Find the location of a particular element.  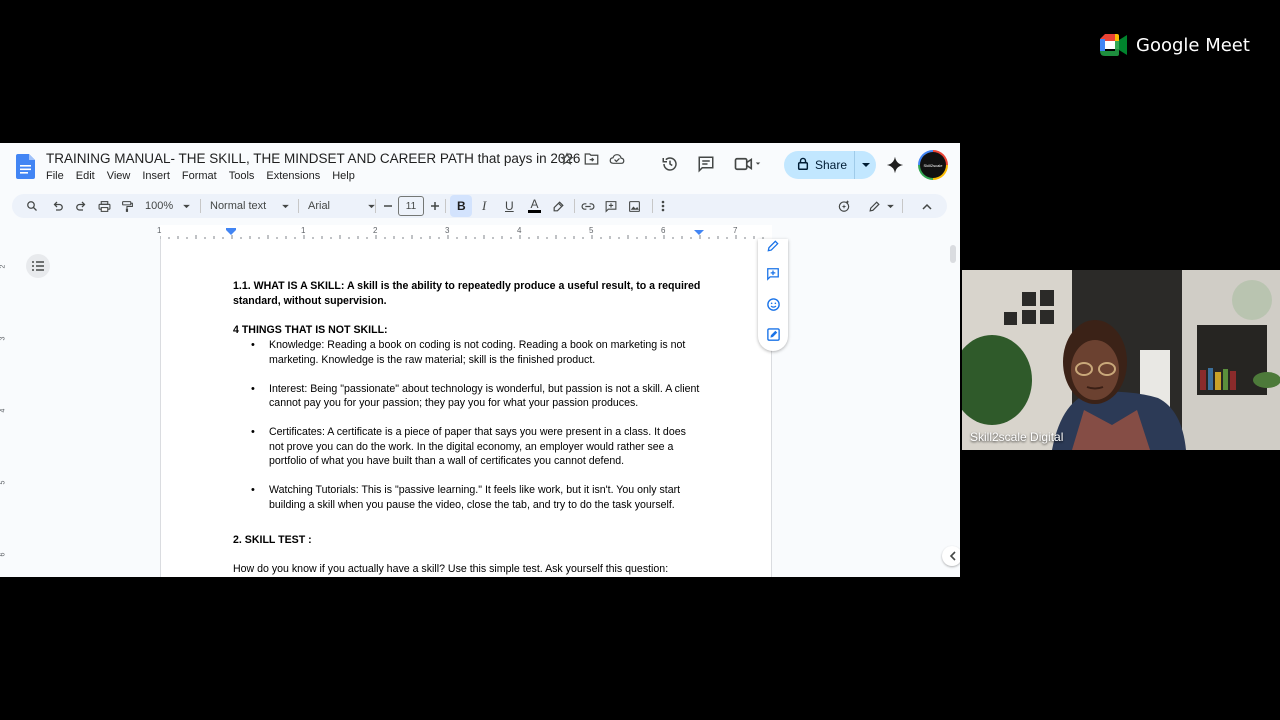

menu-file: File is located at coordinates (55, 176).